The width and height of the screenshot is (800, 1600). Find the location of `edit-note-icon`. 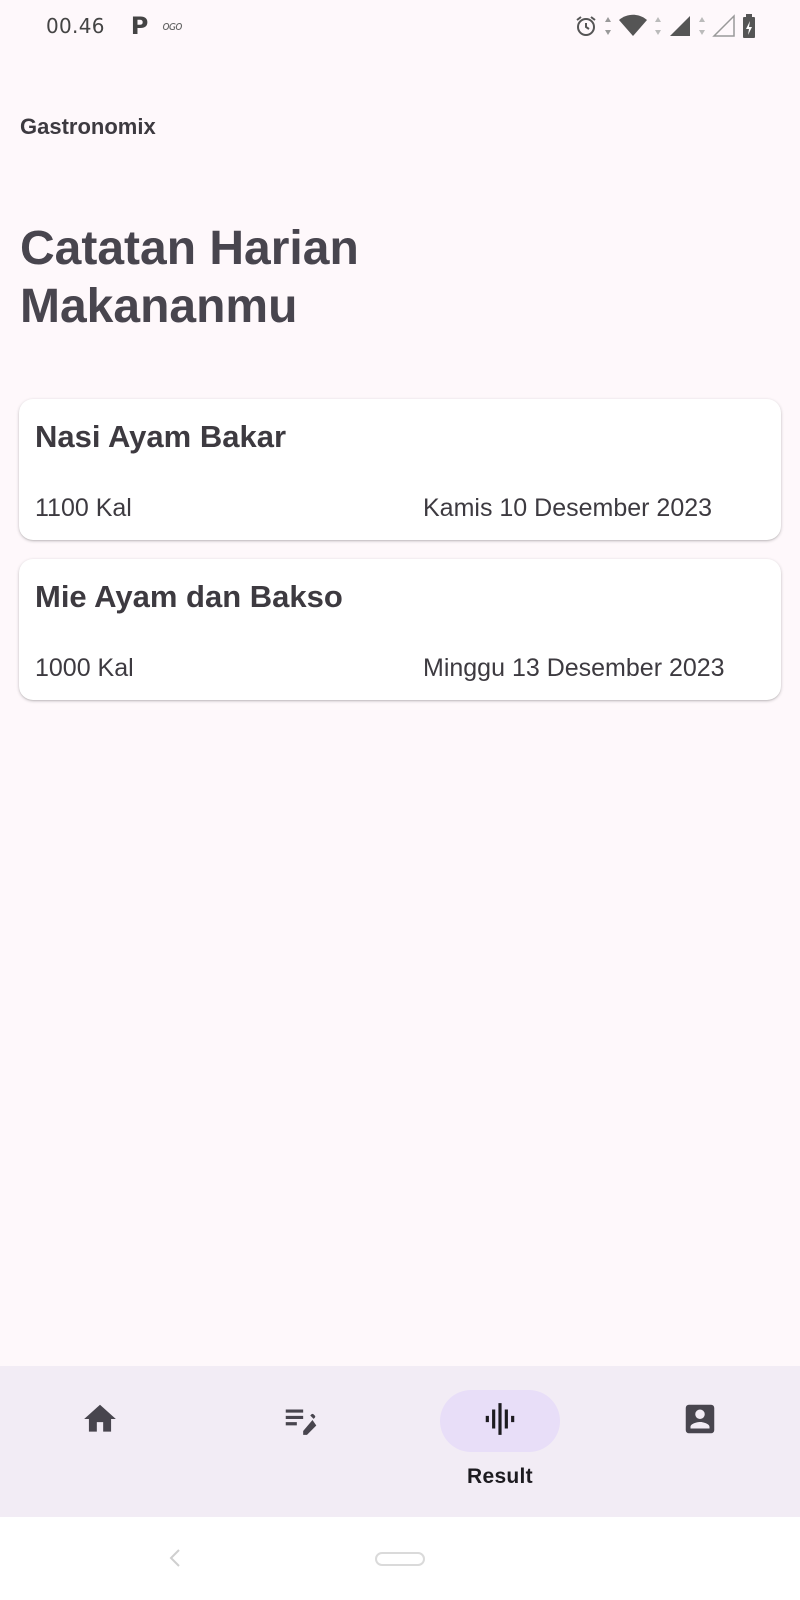

edit-note-icon is located at coordinates (300, 1421).